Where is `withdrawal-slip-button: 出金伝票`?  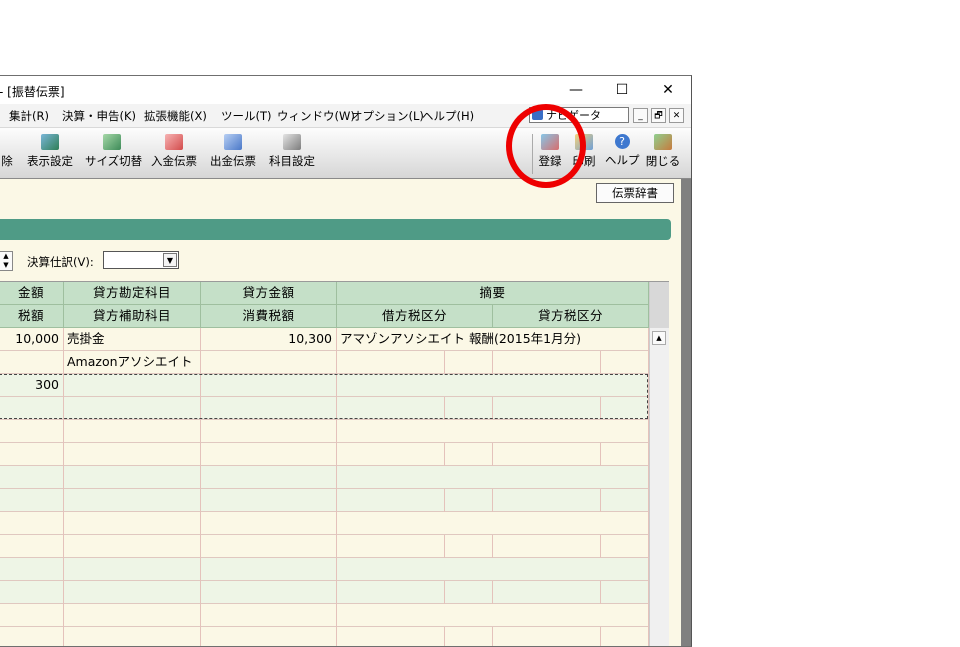 withdrawal-slip-button: 出金伝票 is located at coordinates (233, 153).